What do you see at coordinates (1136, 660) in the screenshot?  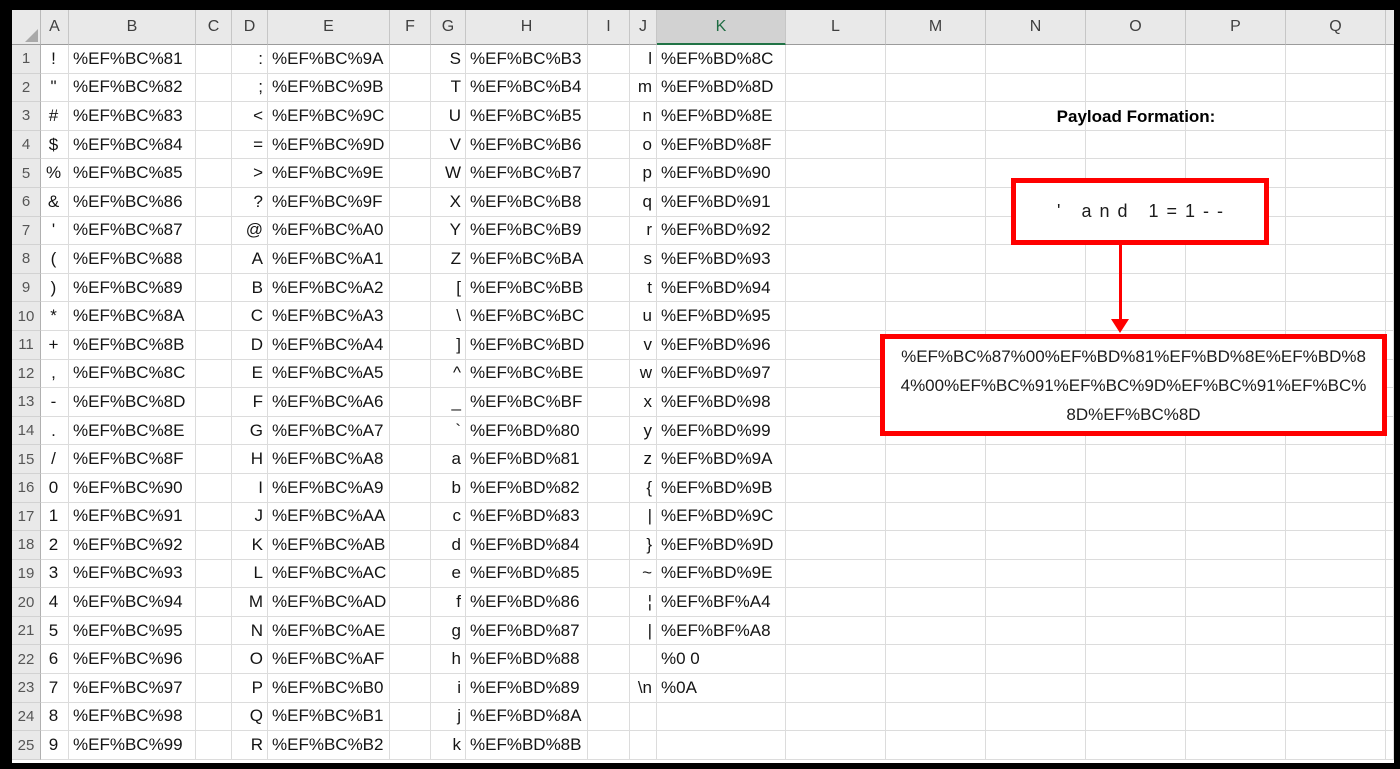 I see `cell-O22` at bounding box center [1136, 660].